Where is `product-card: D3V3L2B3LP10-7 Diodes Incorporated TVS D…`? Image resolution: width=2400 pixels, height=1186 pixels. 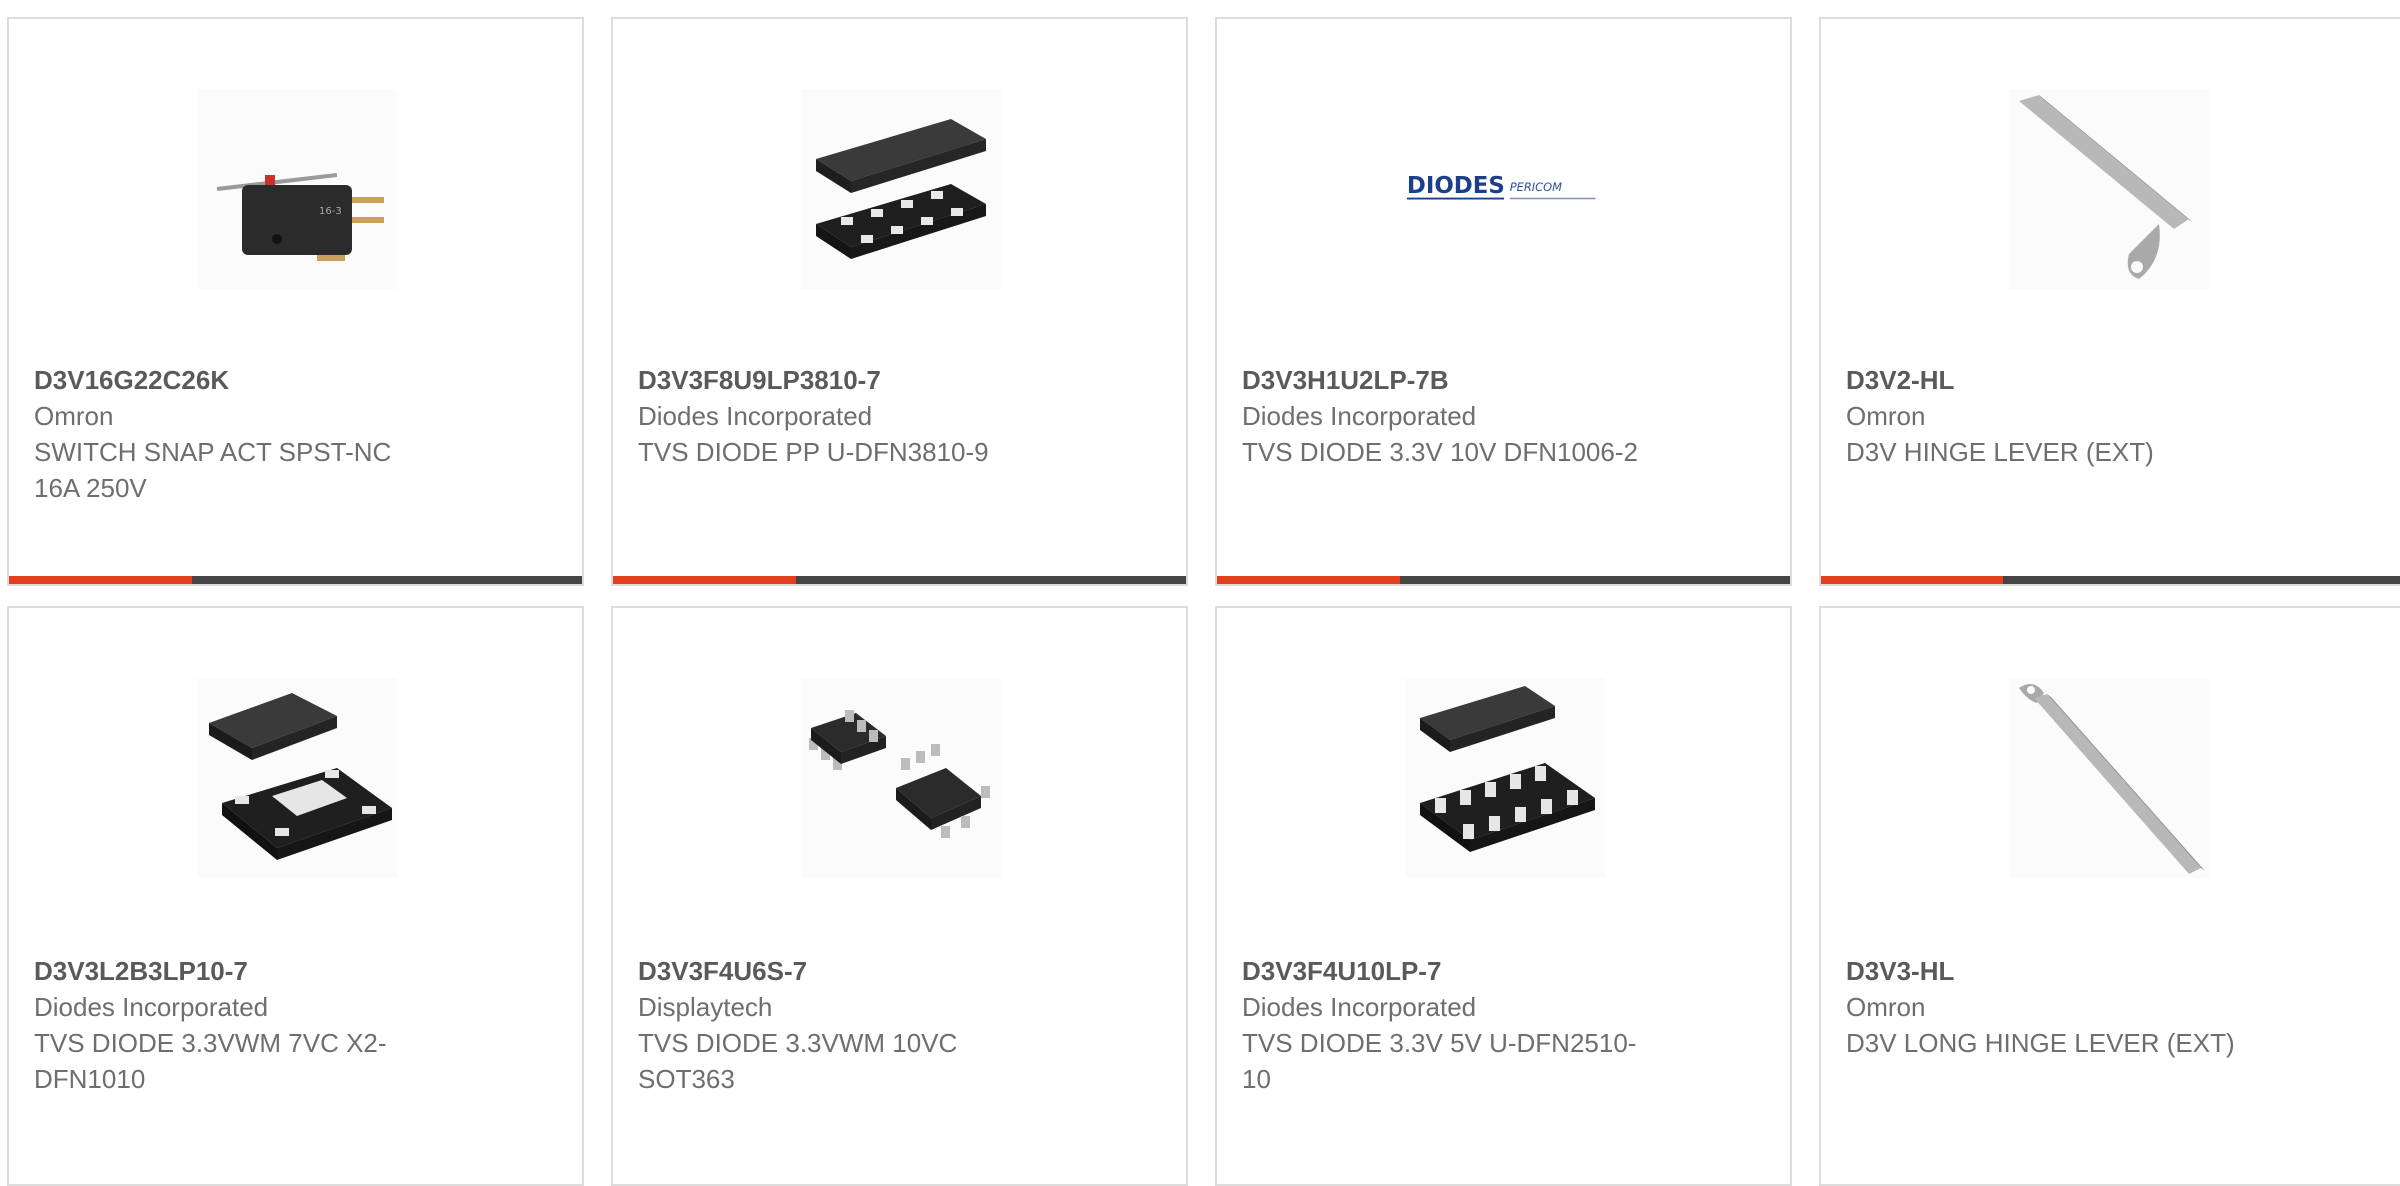 product-card: D3V3L2B3LP10-7 Diodes Incorporated TVS D… is located at coordinates (295, 896).